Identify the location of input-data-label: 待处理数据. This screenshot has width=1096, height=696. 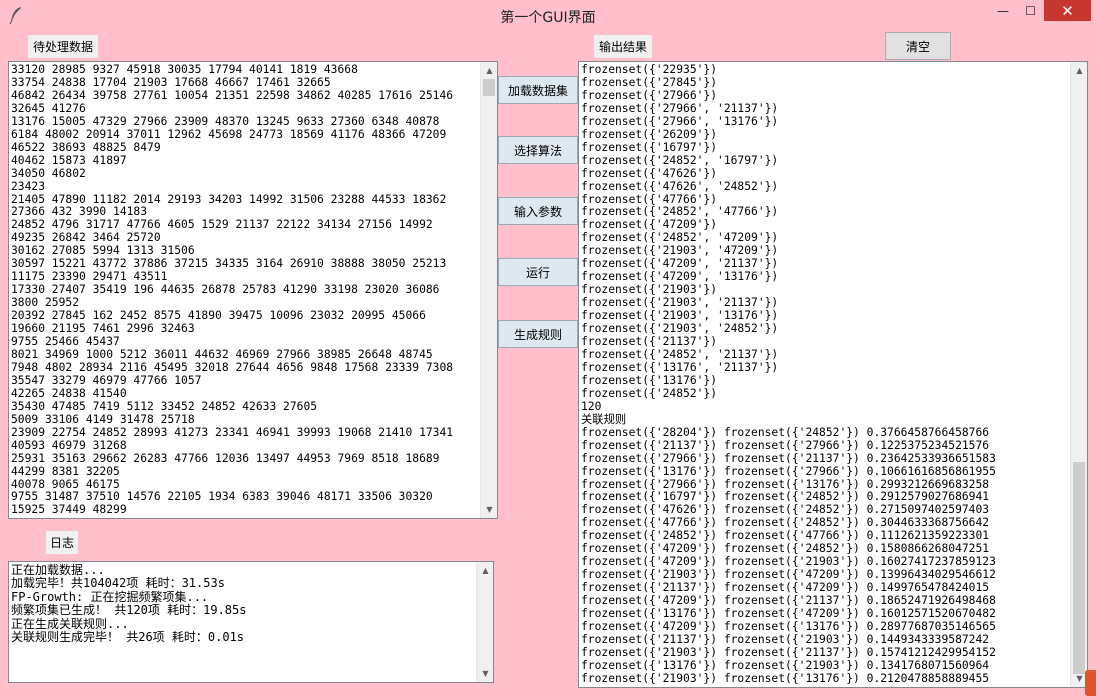
(63, 46).